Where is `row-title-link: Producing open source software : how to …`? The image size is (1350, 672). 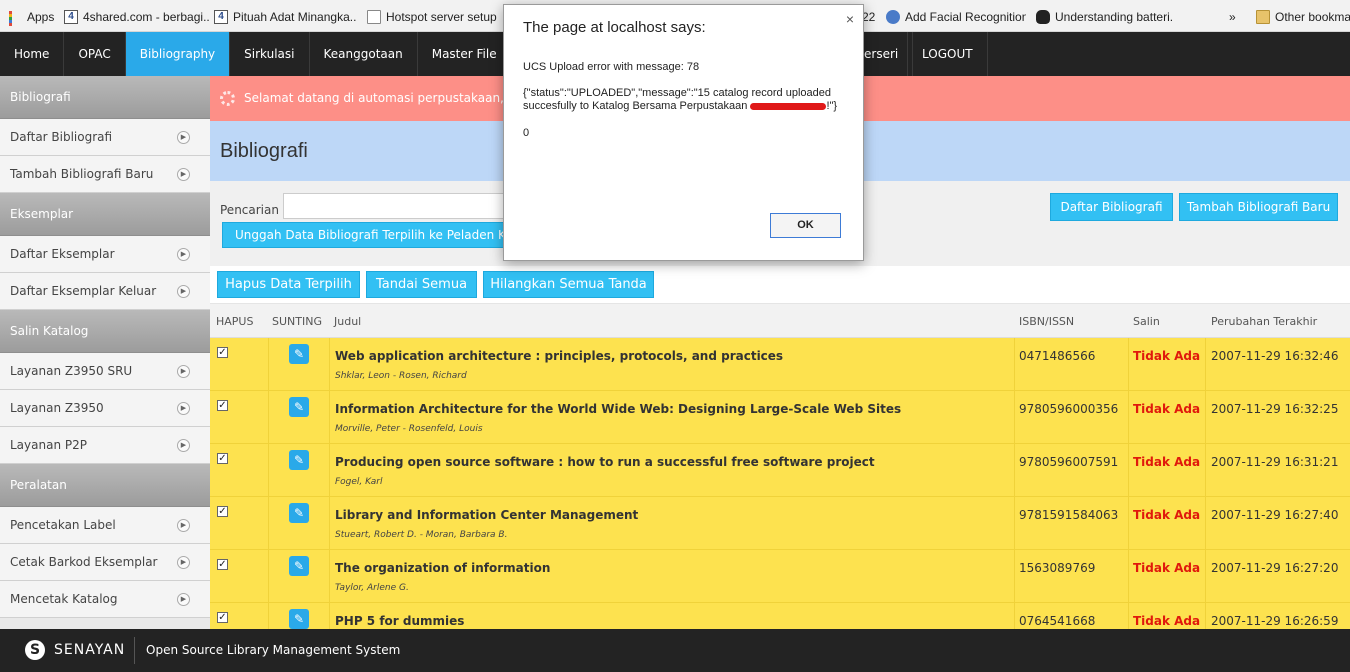
row-title-link: Producing open source software : how to … is located at coordinates (605, 462).